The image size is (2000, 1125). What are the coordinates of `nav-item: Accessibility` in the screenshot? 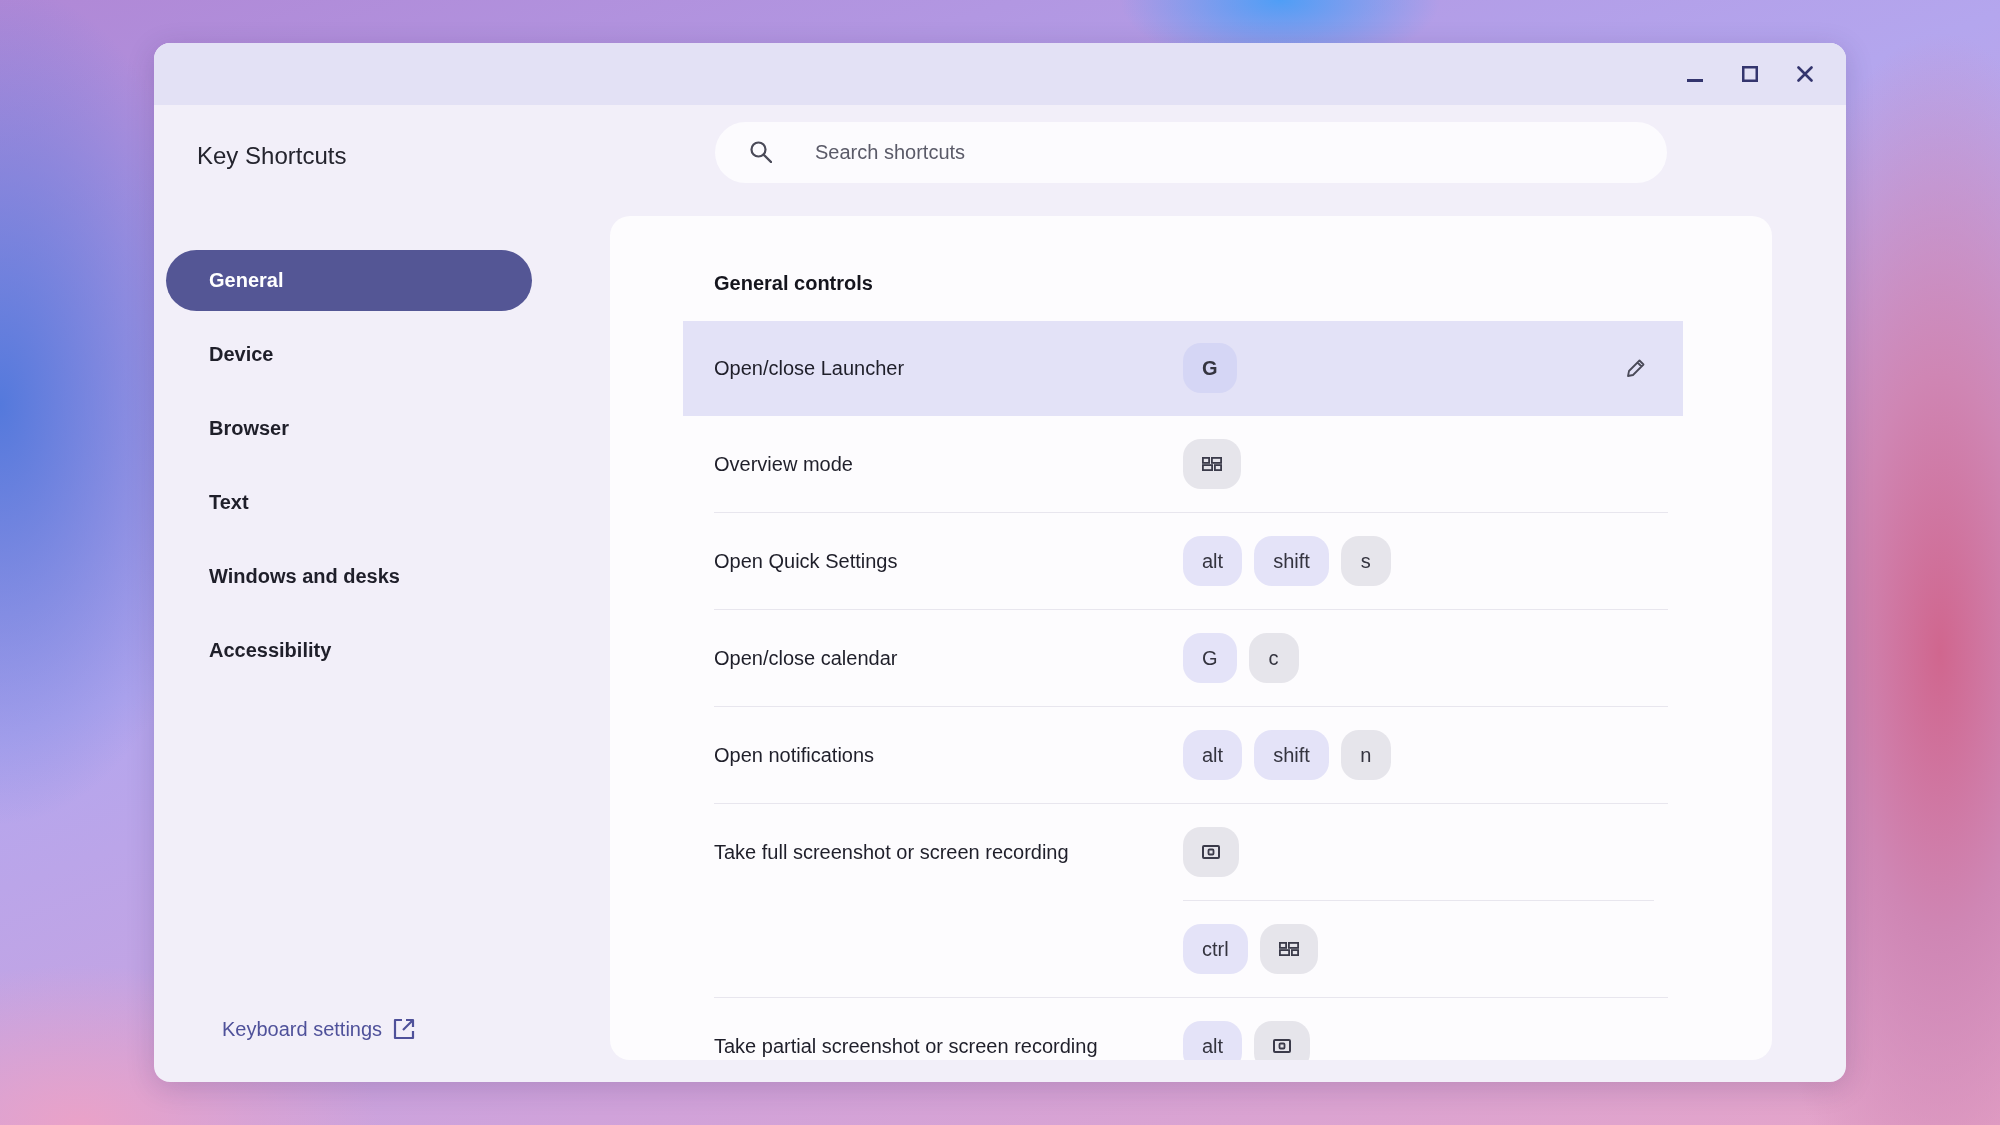 It's located at (349, 650).